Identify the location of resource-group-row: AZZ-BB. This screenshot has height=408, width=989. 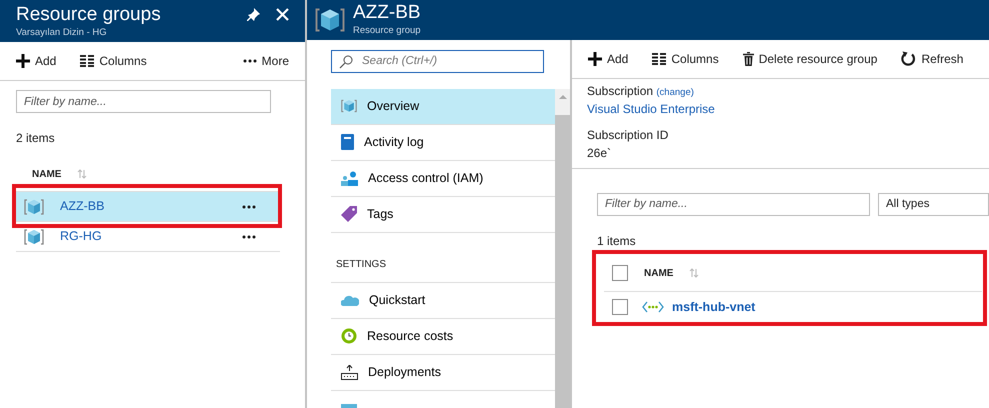
(148, 207).